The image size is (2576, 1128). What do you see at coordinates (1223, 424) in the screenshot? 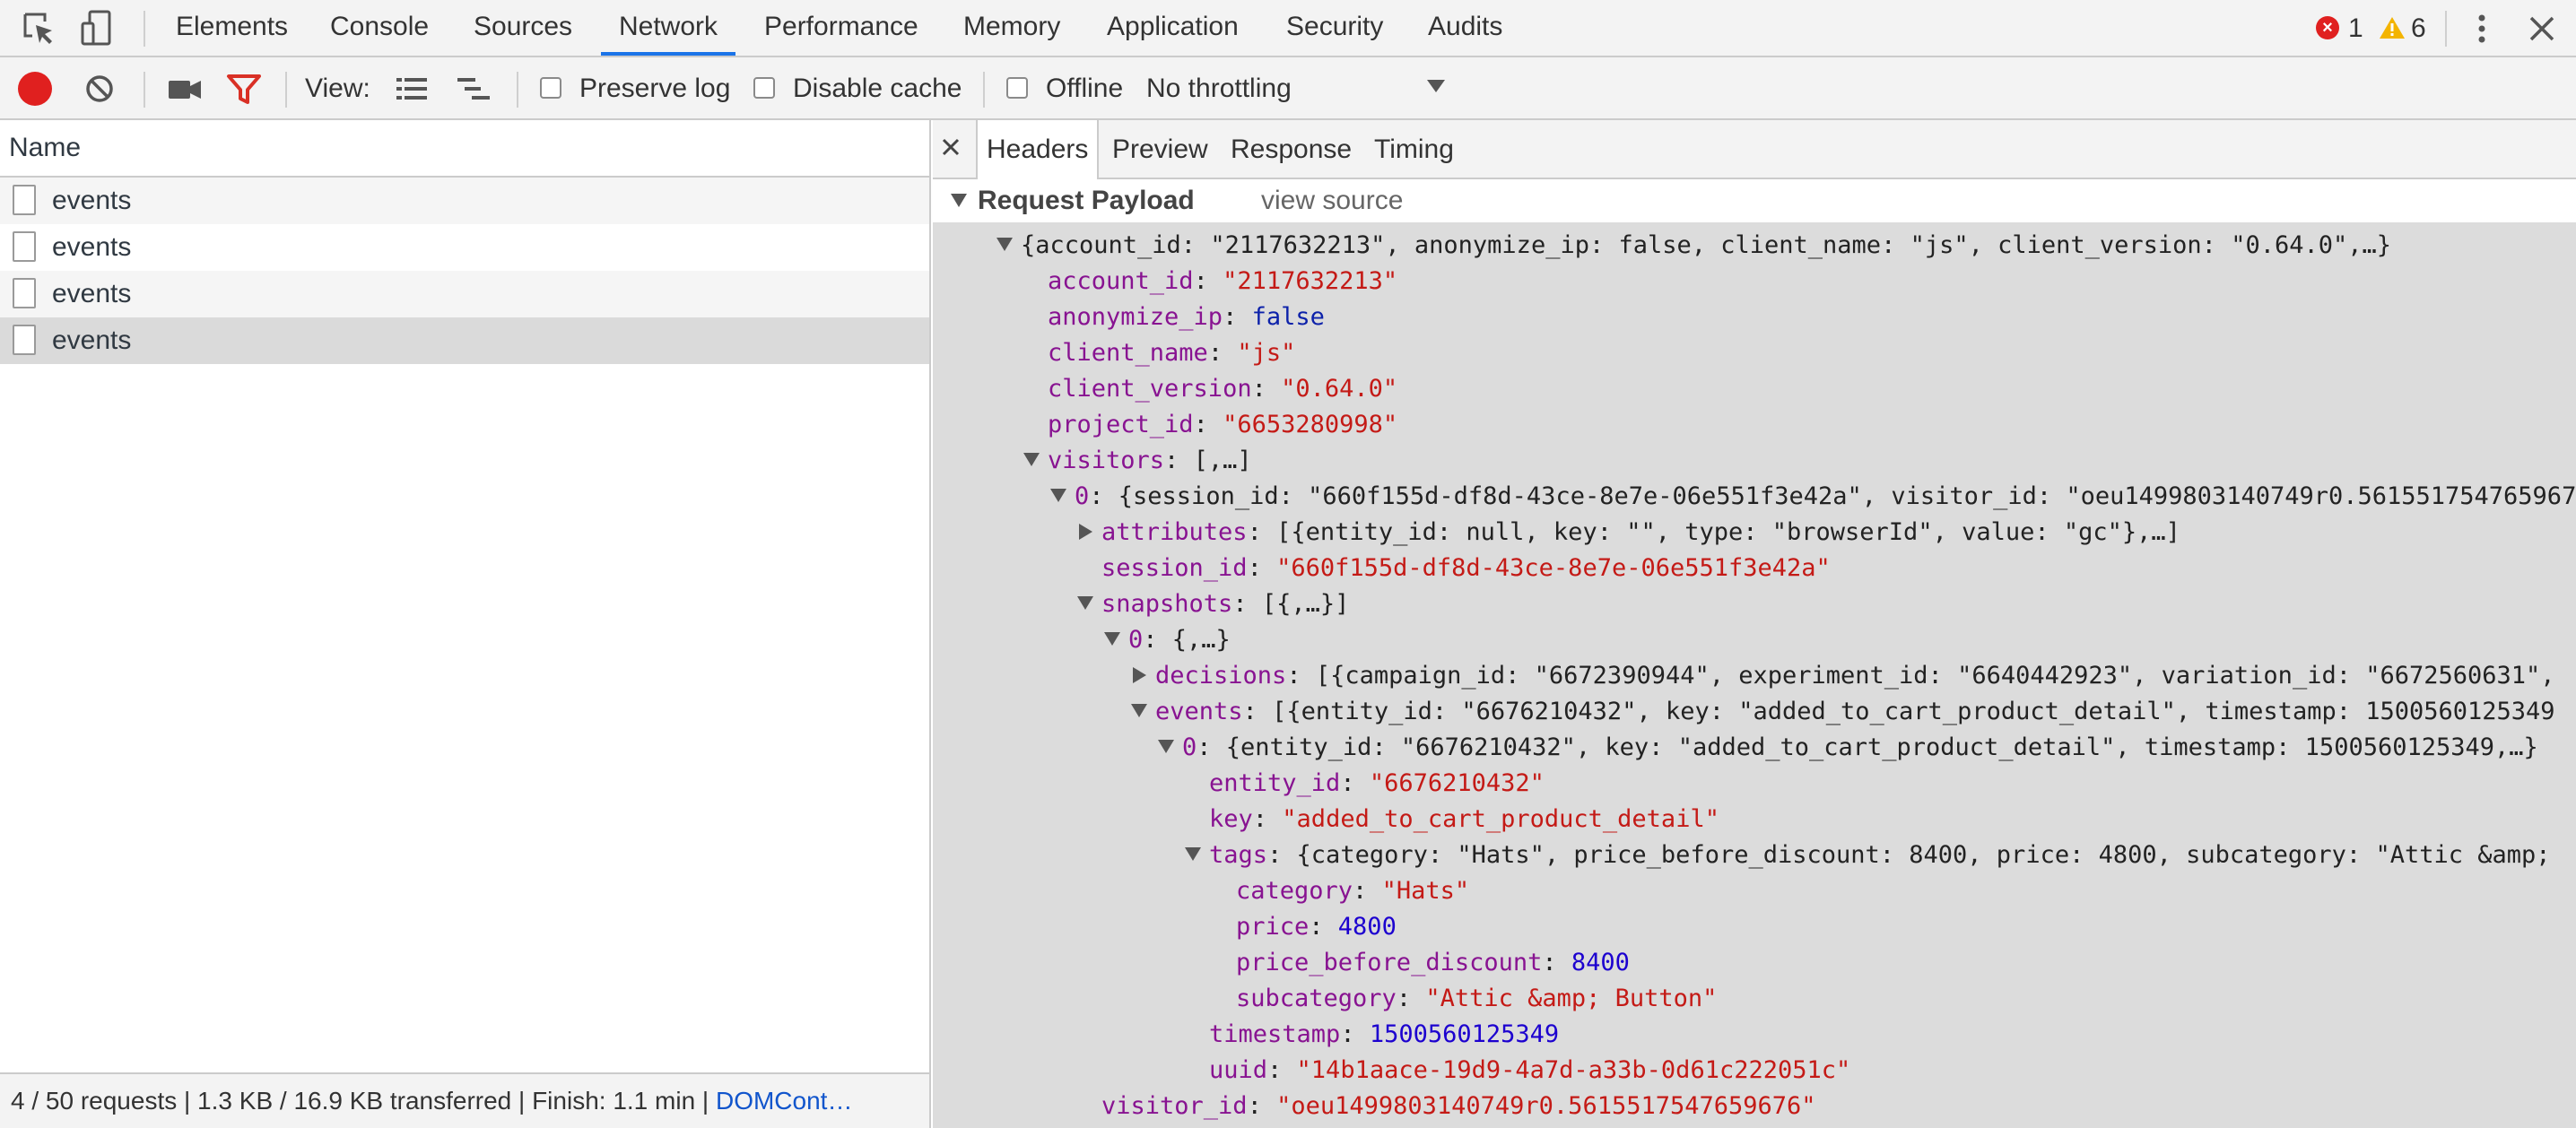
I see `payload-line: project_id: "6653280998"` at bounding box center [1223, 424].